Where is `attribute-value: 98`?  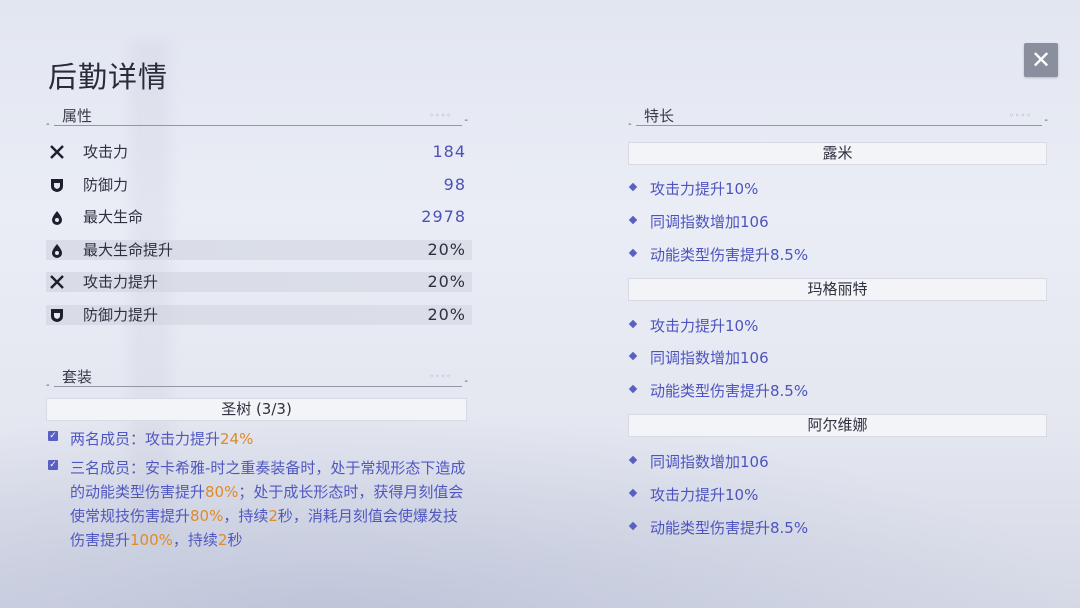 attribute-value: 98 is located at coordinates (454, 184).